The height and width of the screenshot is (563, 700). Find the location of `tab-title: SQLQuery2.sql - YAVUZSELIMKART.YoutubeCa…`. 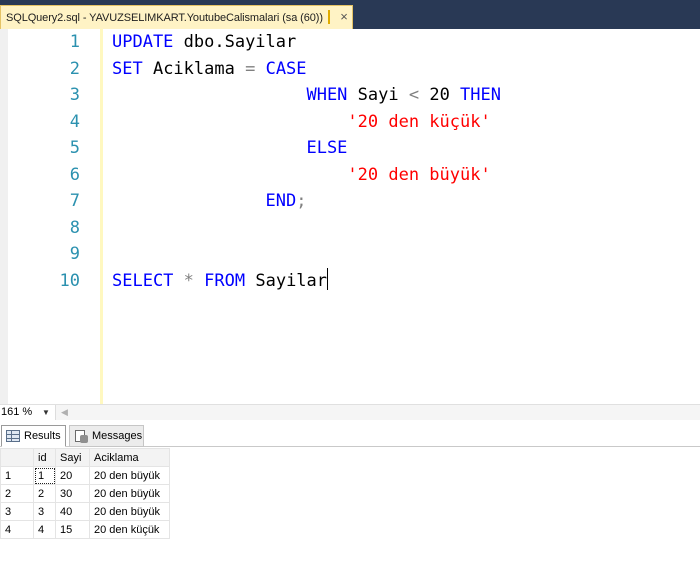

tab-title: SQLQuery2.sql - YAVUZSELIMKART.YoutubeCa… is located at coordinates (164, 17).